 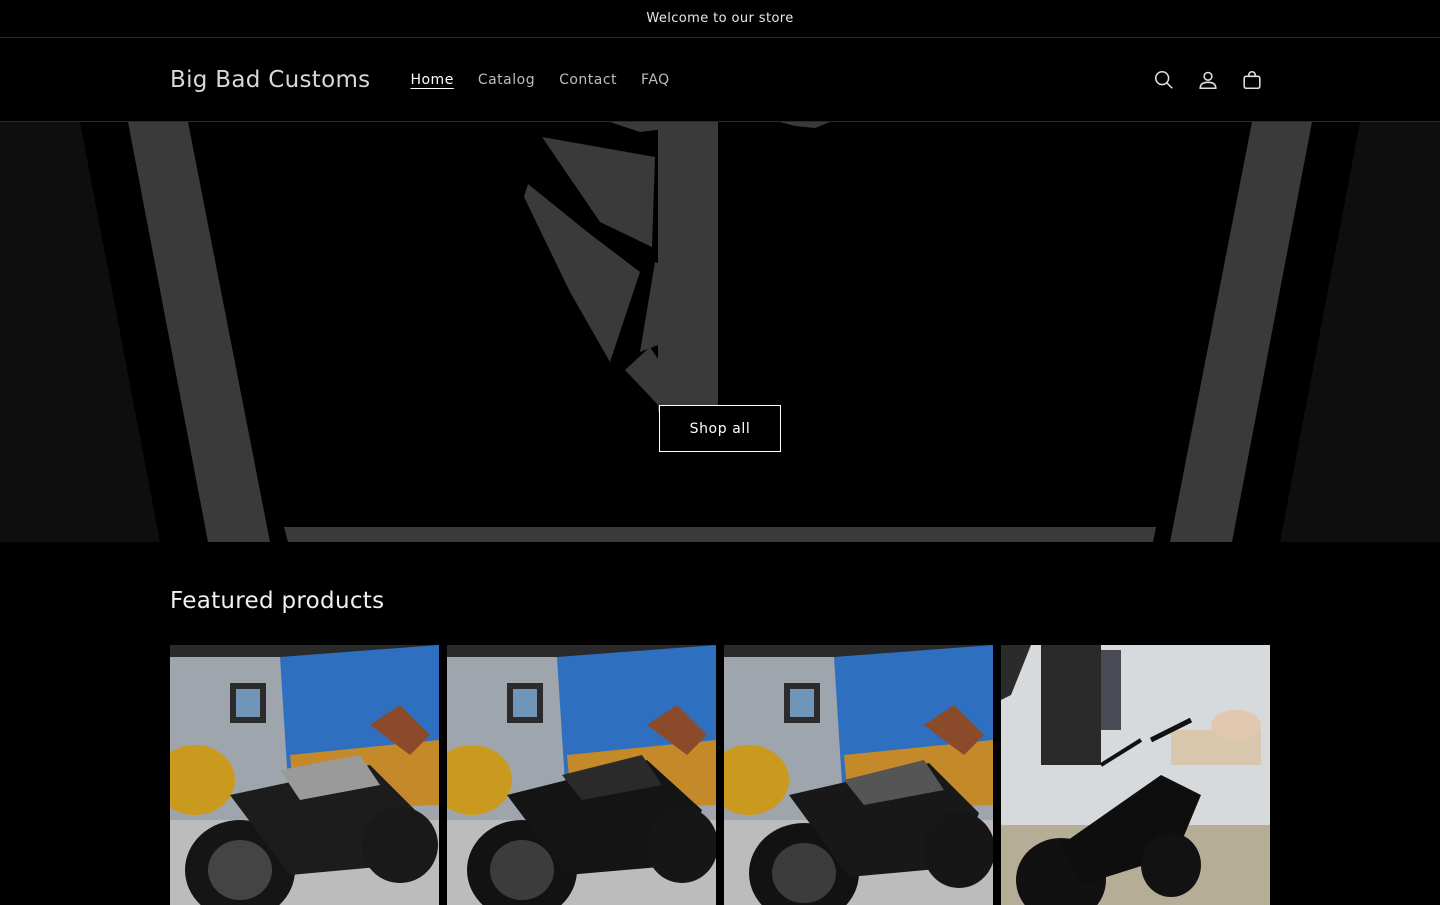 I want to click on announcement-text: Welcome to our store, so click(x=720, y=18).